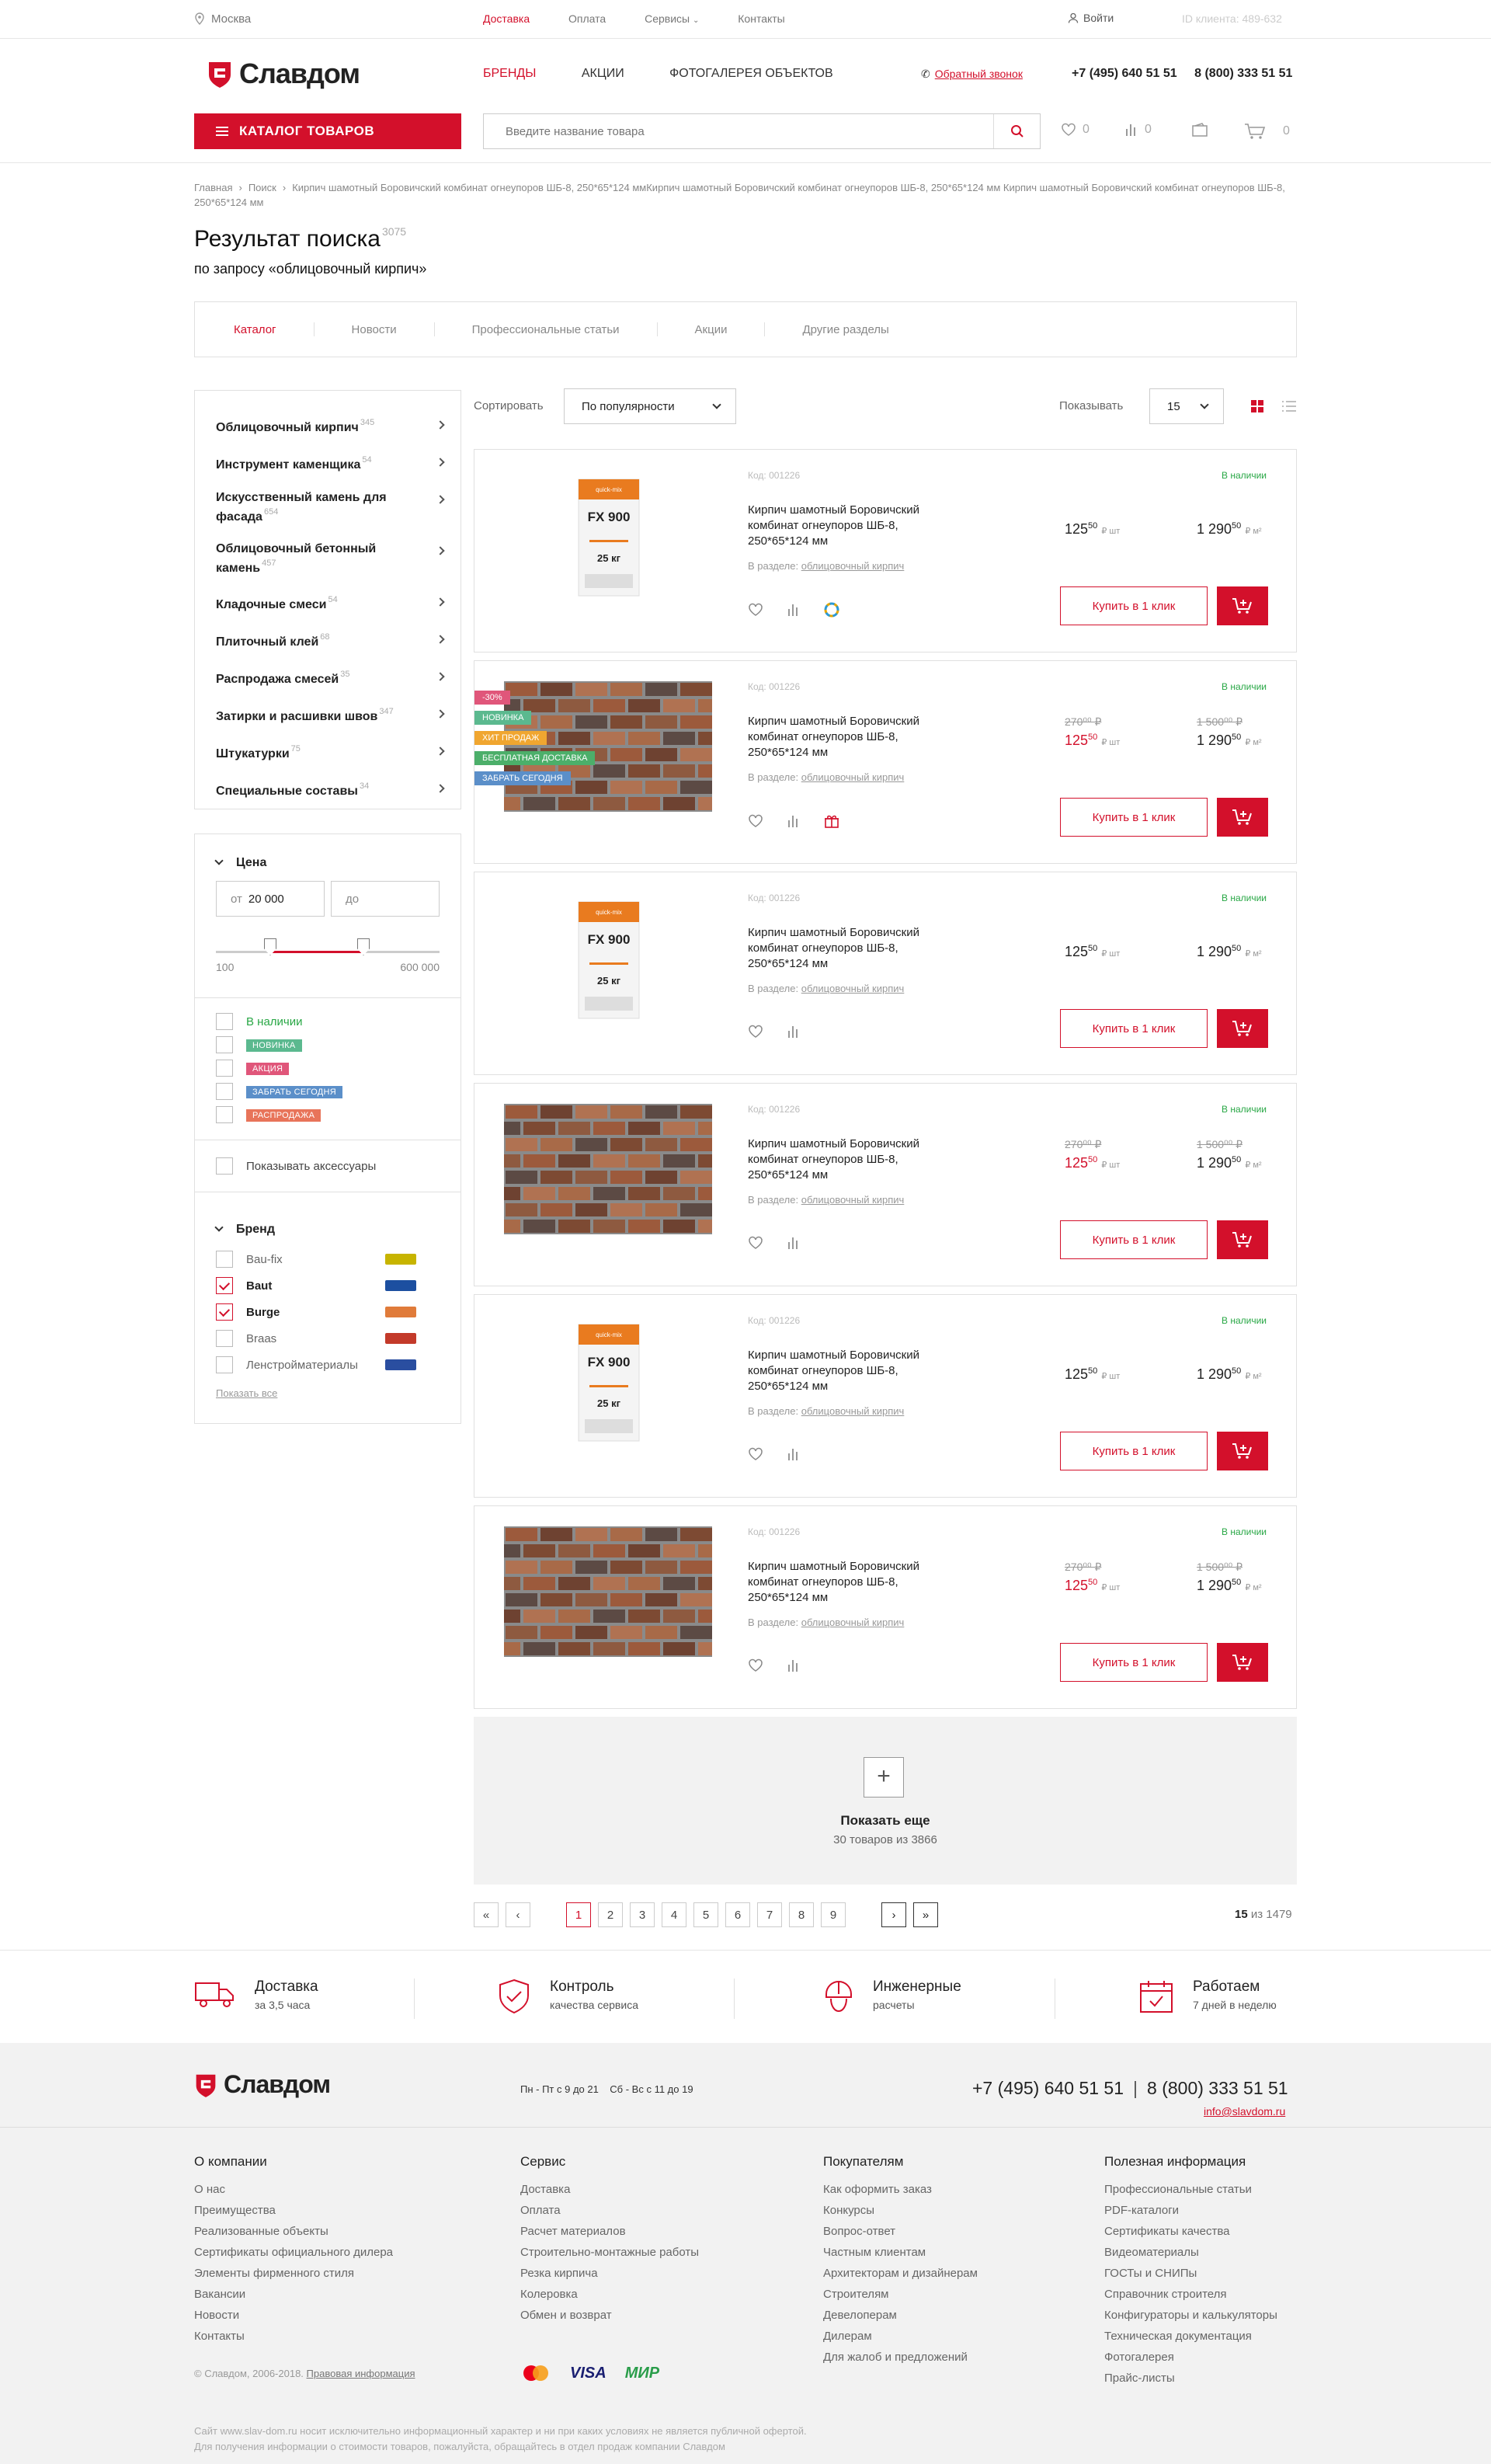 The height and width of the screenshot is (2464, 1491). I want to click on page-button: 7, so click(769, 1915).